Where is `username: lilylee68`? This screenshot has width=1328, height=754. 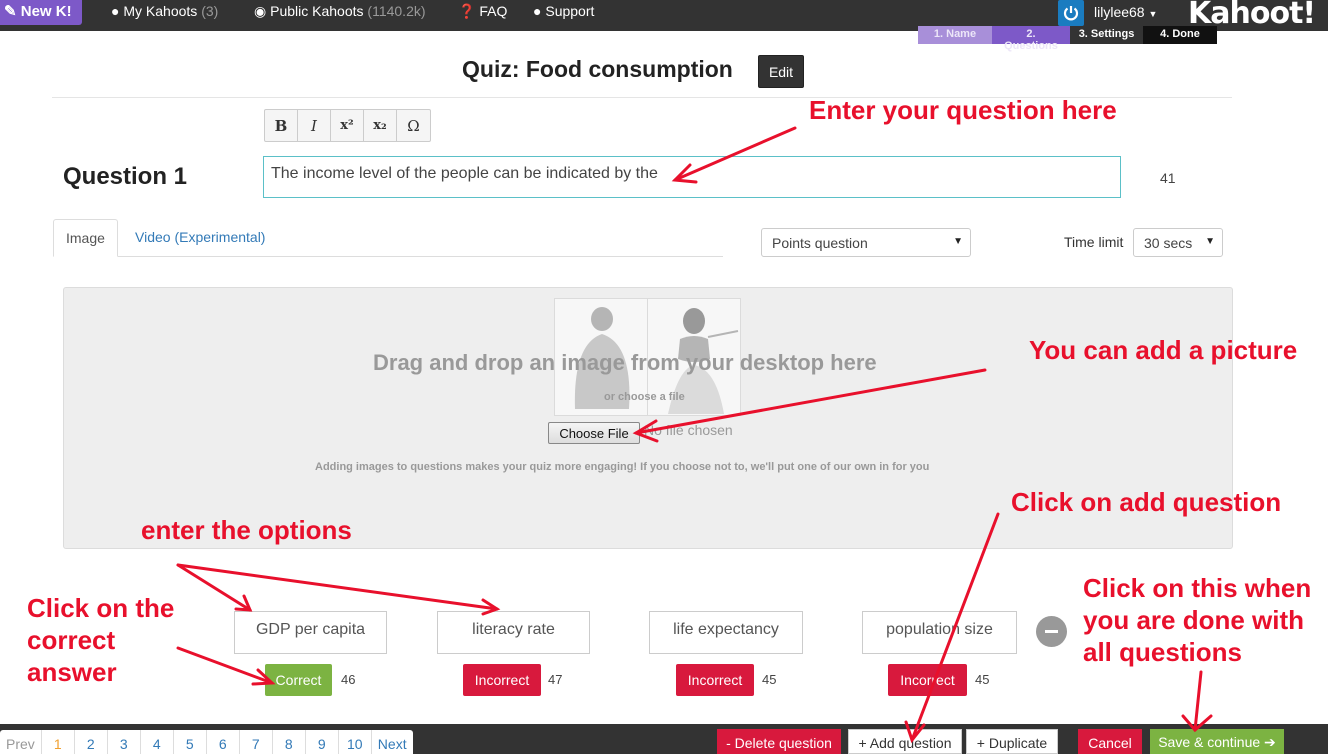
username: lilylee68 is located at coordinates (1119, 12).